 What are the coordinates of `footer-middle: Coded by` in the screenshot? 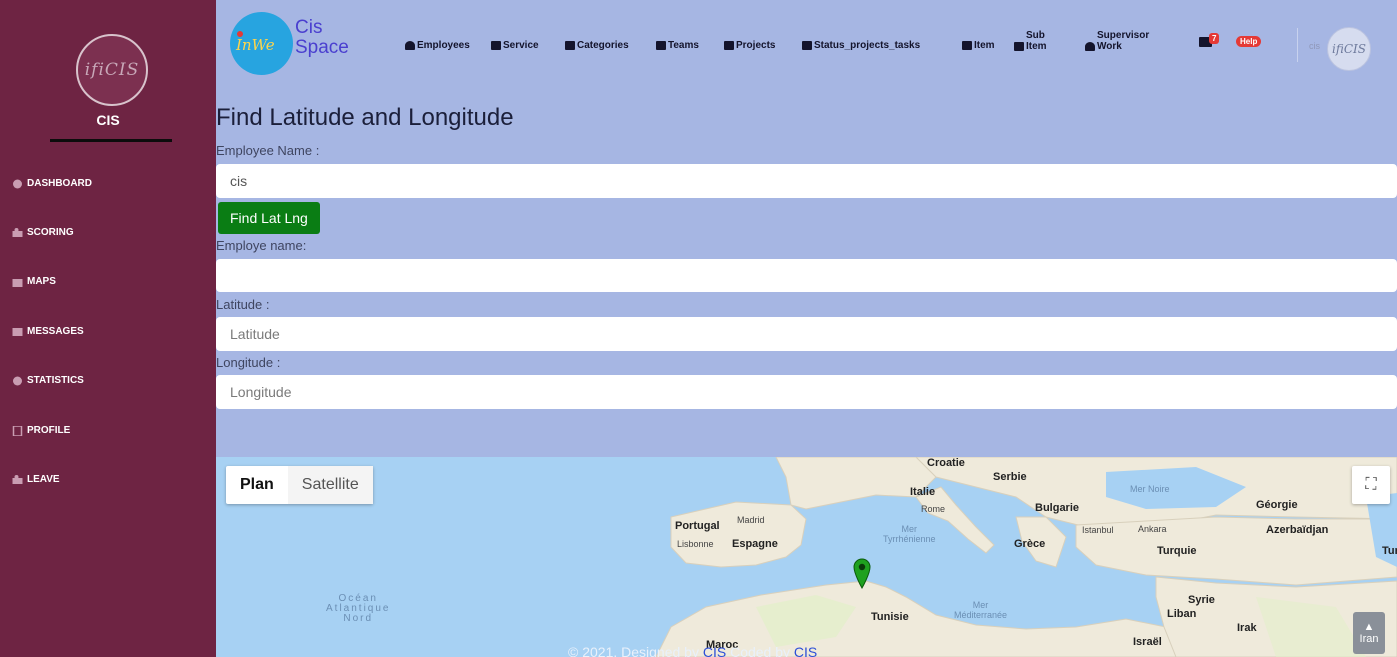 It's located at (760, 650).